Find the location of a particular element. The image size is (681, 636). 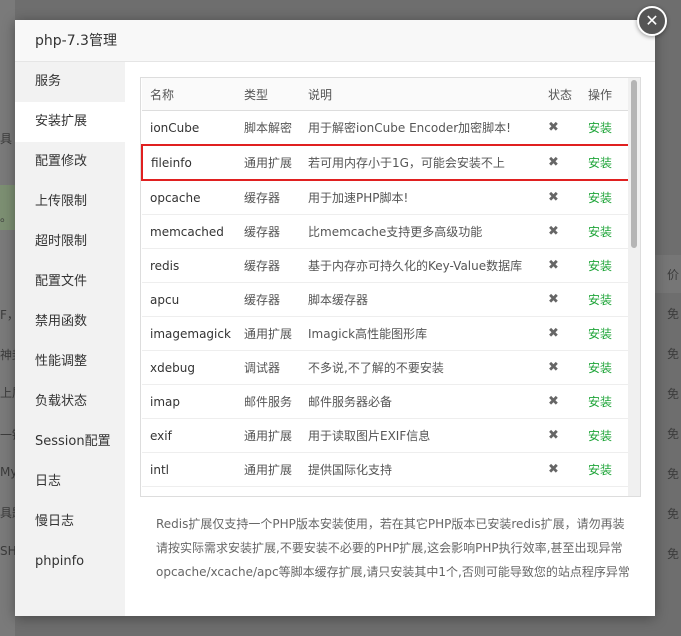

table-row: xdebug 调试器 不多说,不了解的不要安装 ✖ 安装 is located at coordinates (385, 367).